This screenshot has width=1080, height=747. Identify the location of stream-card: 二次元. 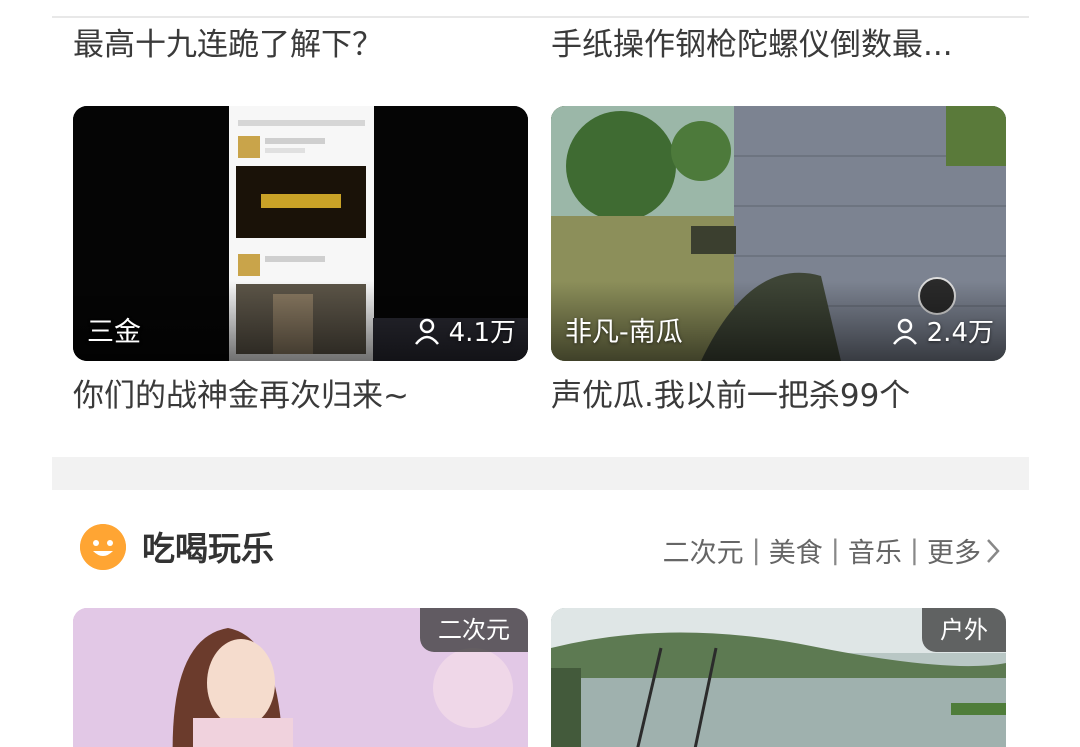
(300, 677).